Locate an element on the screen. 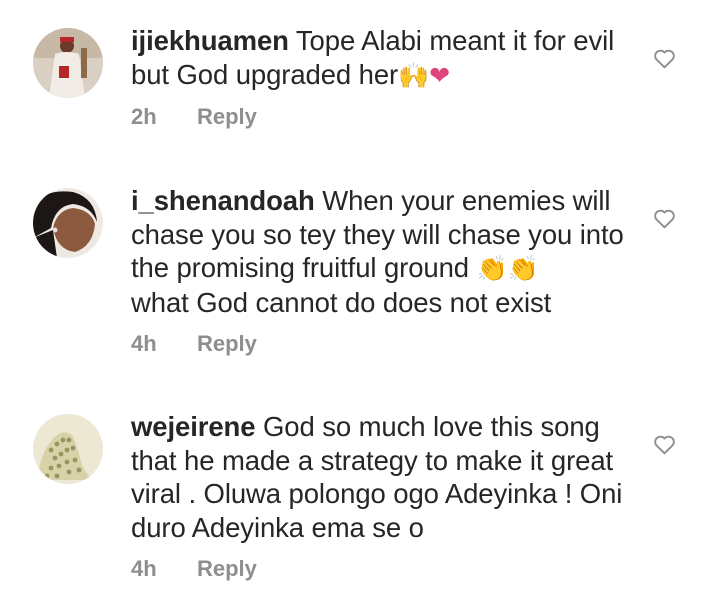 This screenshot has width=720, height=591. raising-hands-emoji: 🙌 is located at coordinates (414, 75).